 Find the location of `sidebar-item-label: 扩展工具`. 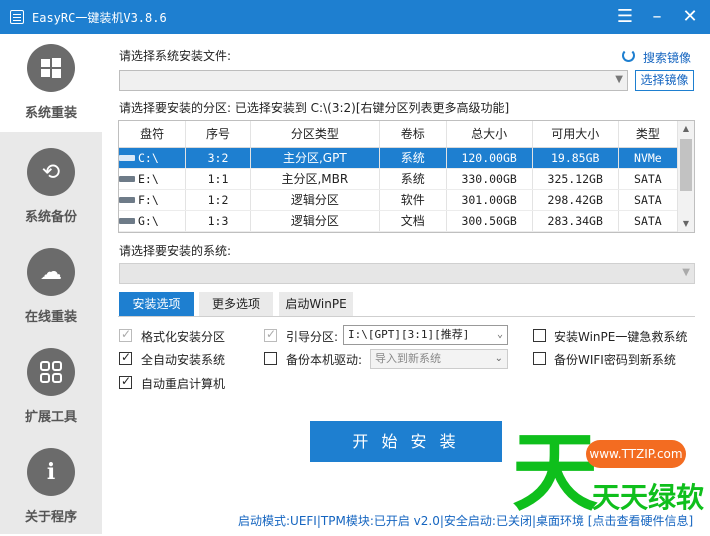

sidebar-item-label: 扩展工具 is located at coordinates (50, 417).